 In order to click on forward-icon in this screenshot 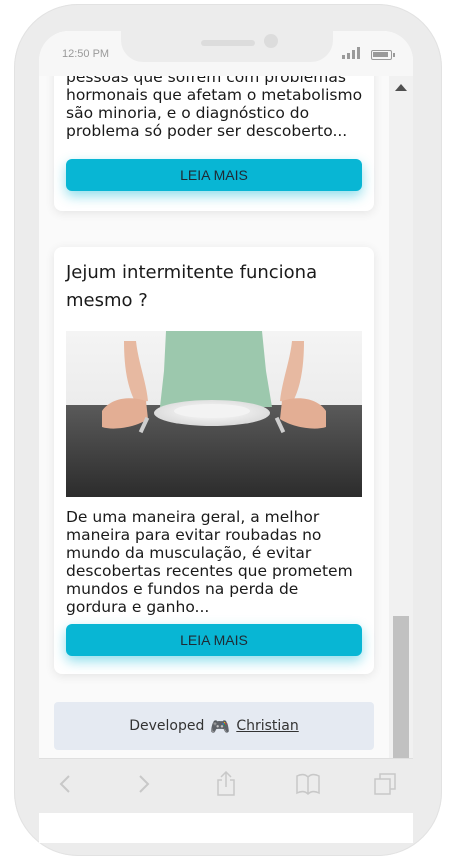, I will do `click(144, 784)`.